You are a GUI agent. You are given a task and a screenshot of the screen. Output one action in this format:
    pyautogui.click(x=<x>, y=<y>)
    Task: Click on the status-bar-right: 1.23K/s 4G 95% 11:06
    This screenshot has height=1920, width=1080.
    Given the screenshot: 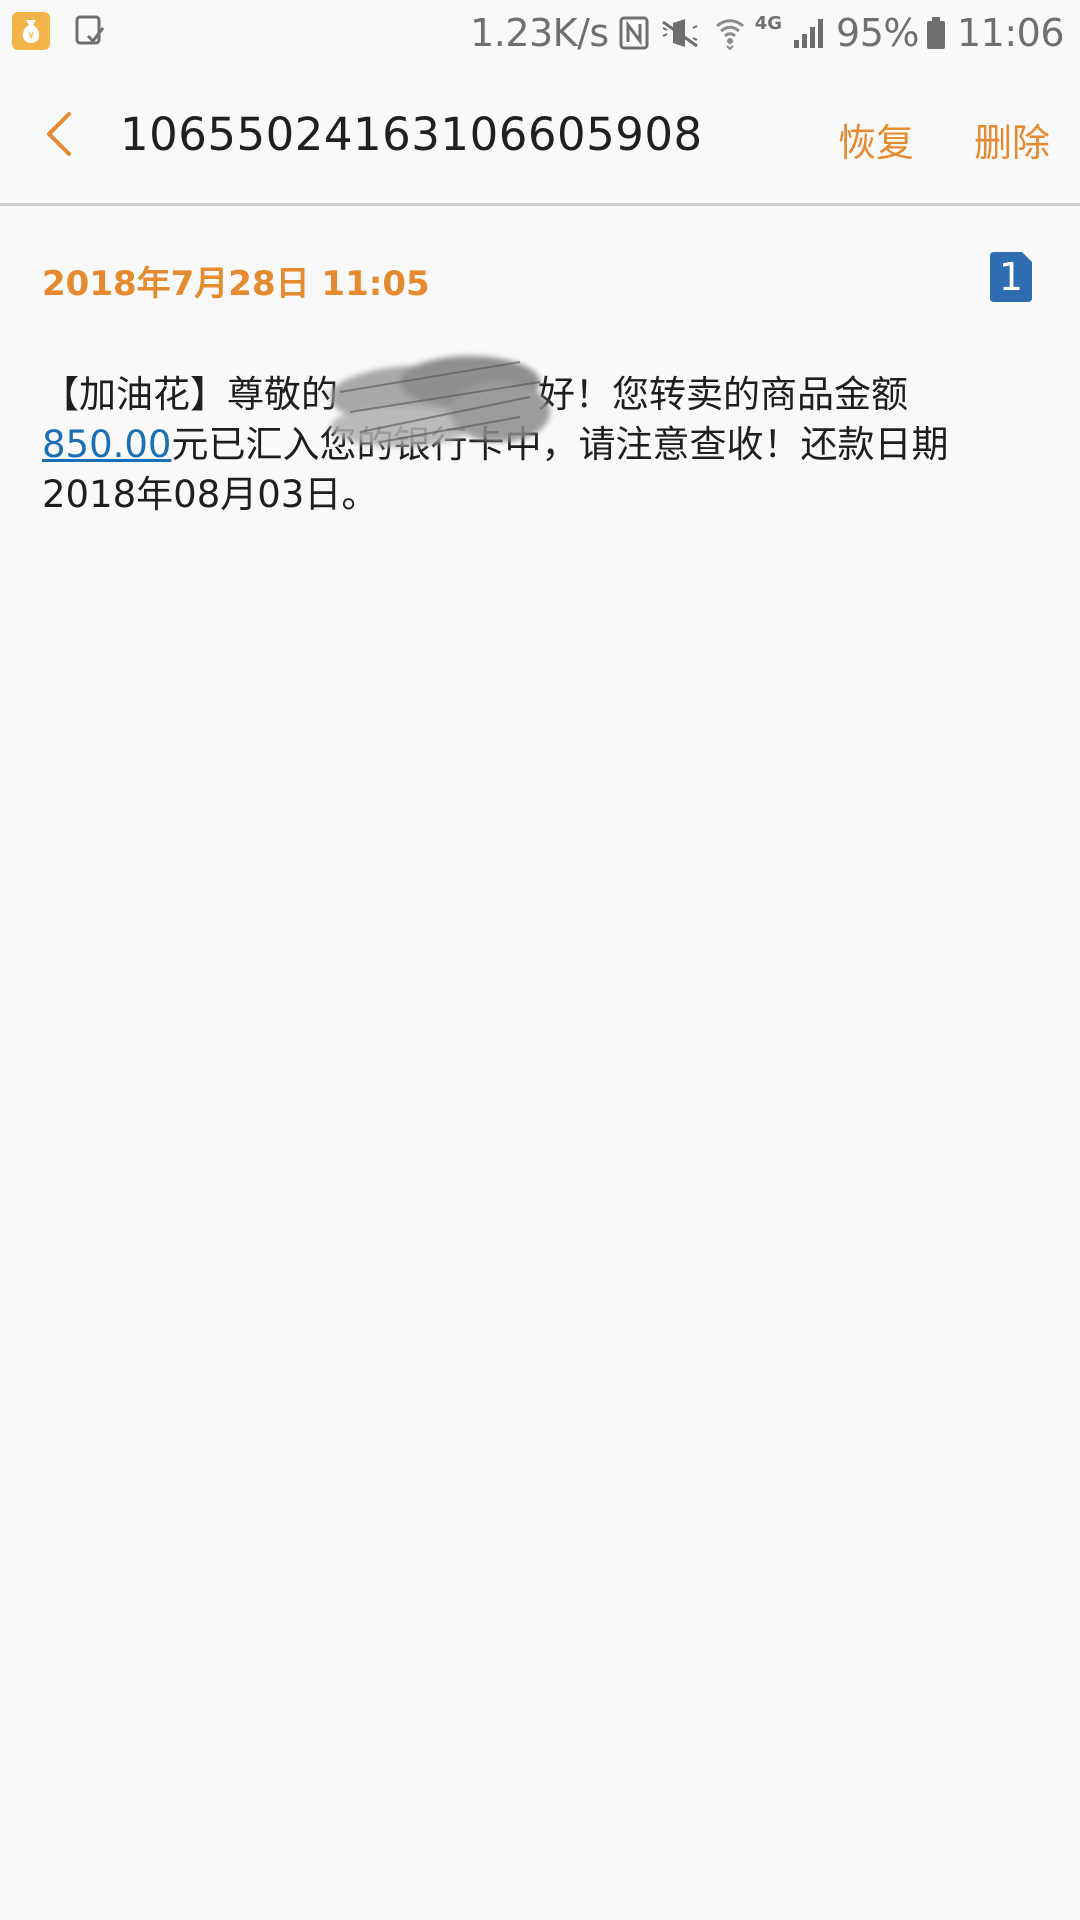 What is the action you would take?
    pyautogui.click(x=767, y=33)
    